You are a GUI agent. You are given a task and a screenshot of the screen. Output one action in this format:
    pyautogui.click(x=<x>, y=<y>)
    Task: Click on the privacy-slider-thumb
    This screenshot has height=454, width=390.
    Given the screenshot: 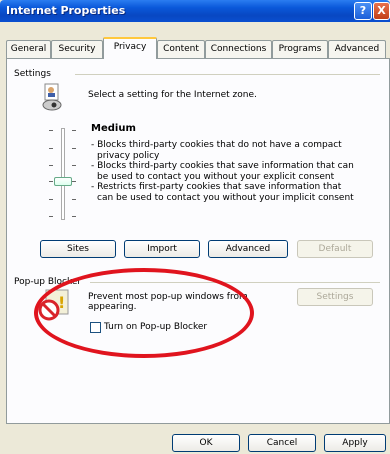 What is the action you would take?
    pyautogui.click(x=63, y=181)
    